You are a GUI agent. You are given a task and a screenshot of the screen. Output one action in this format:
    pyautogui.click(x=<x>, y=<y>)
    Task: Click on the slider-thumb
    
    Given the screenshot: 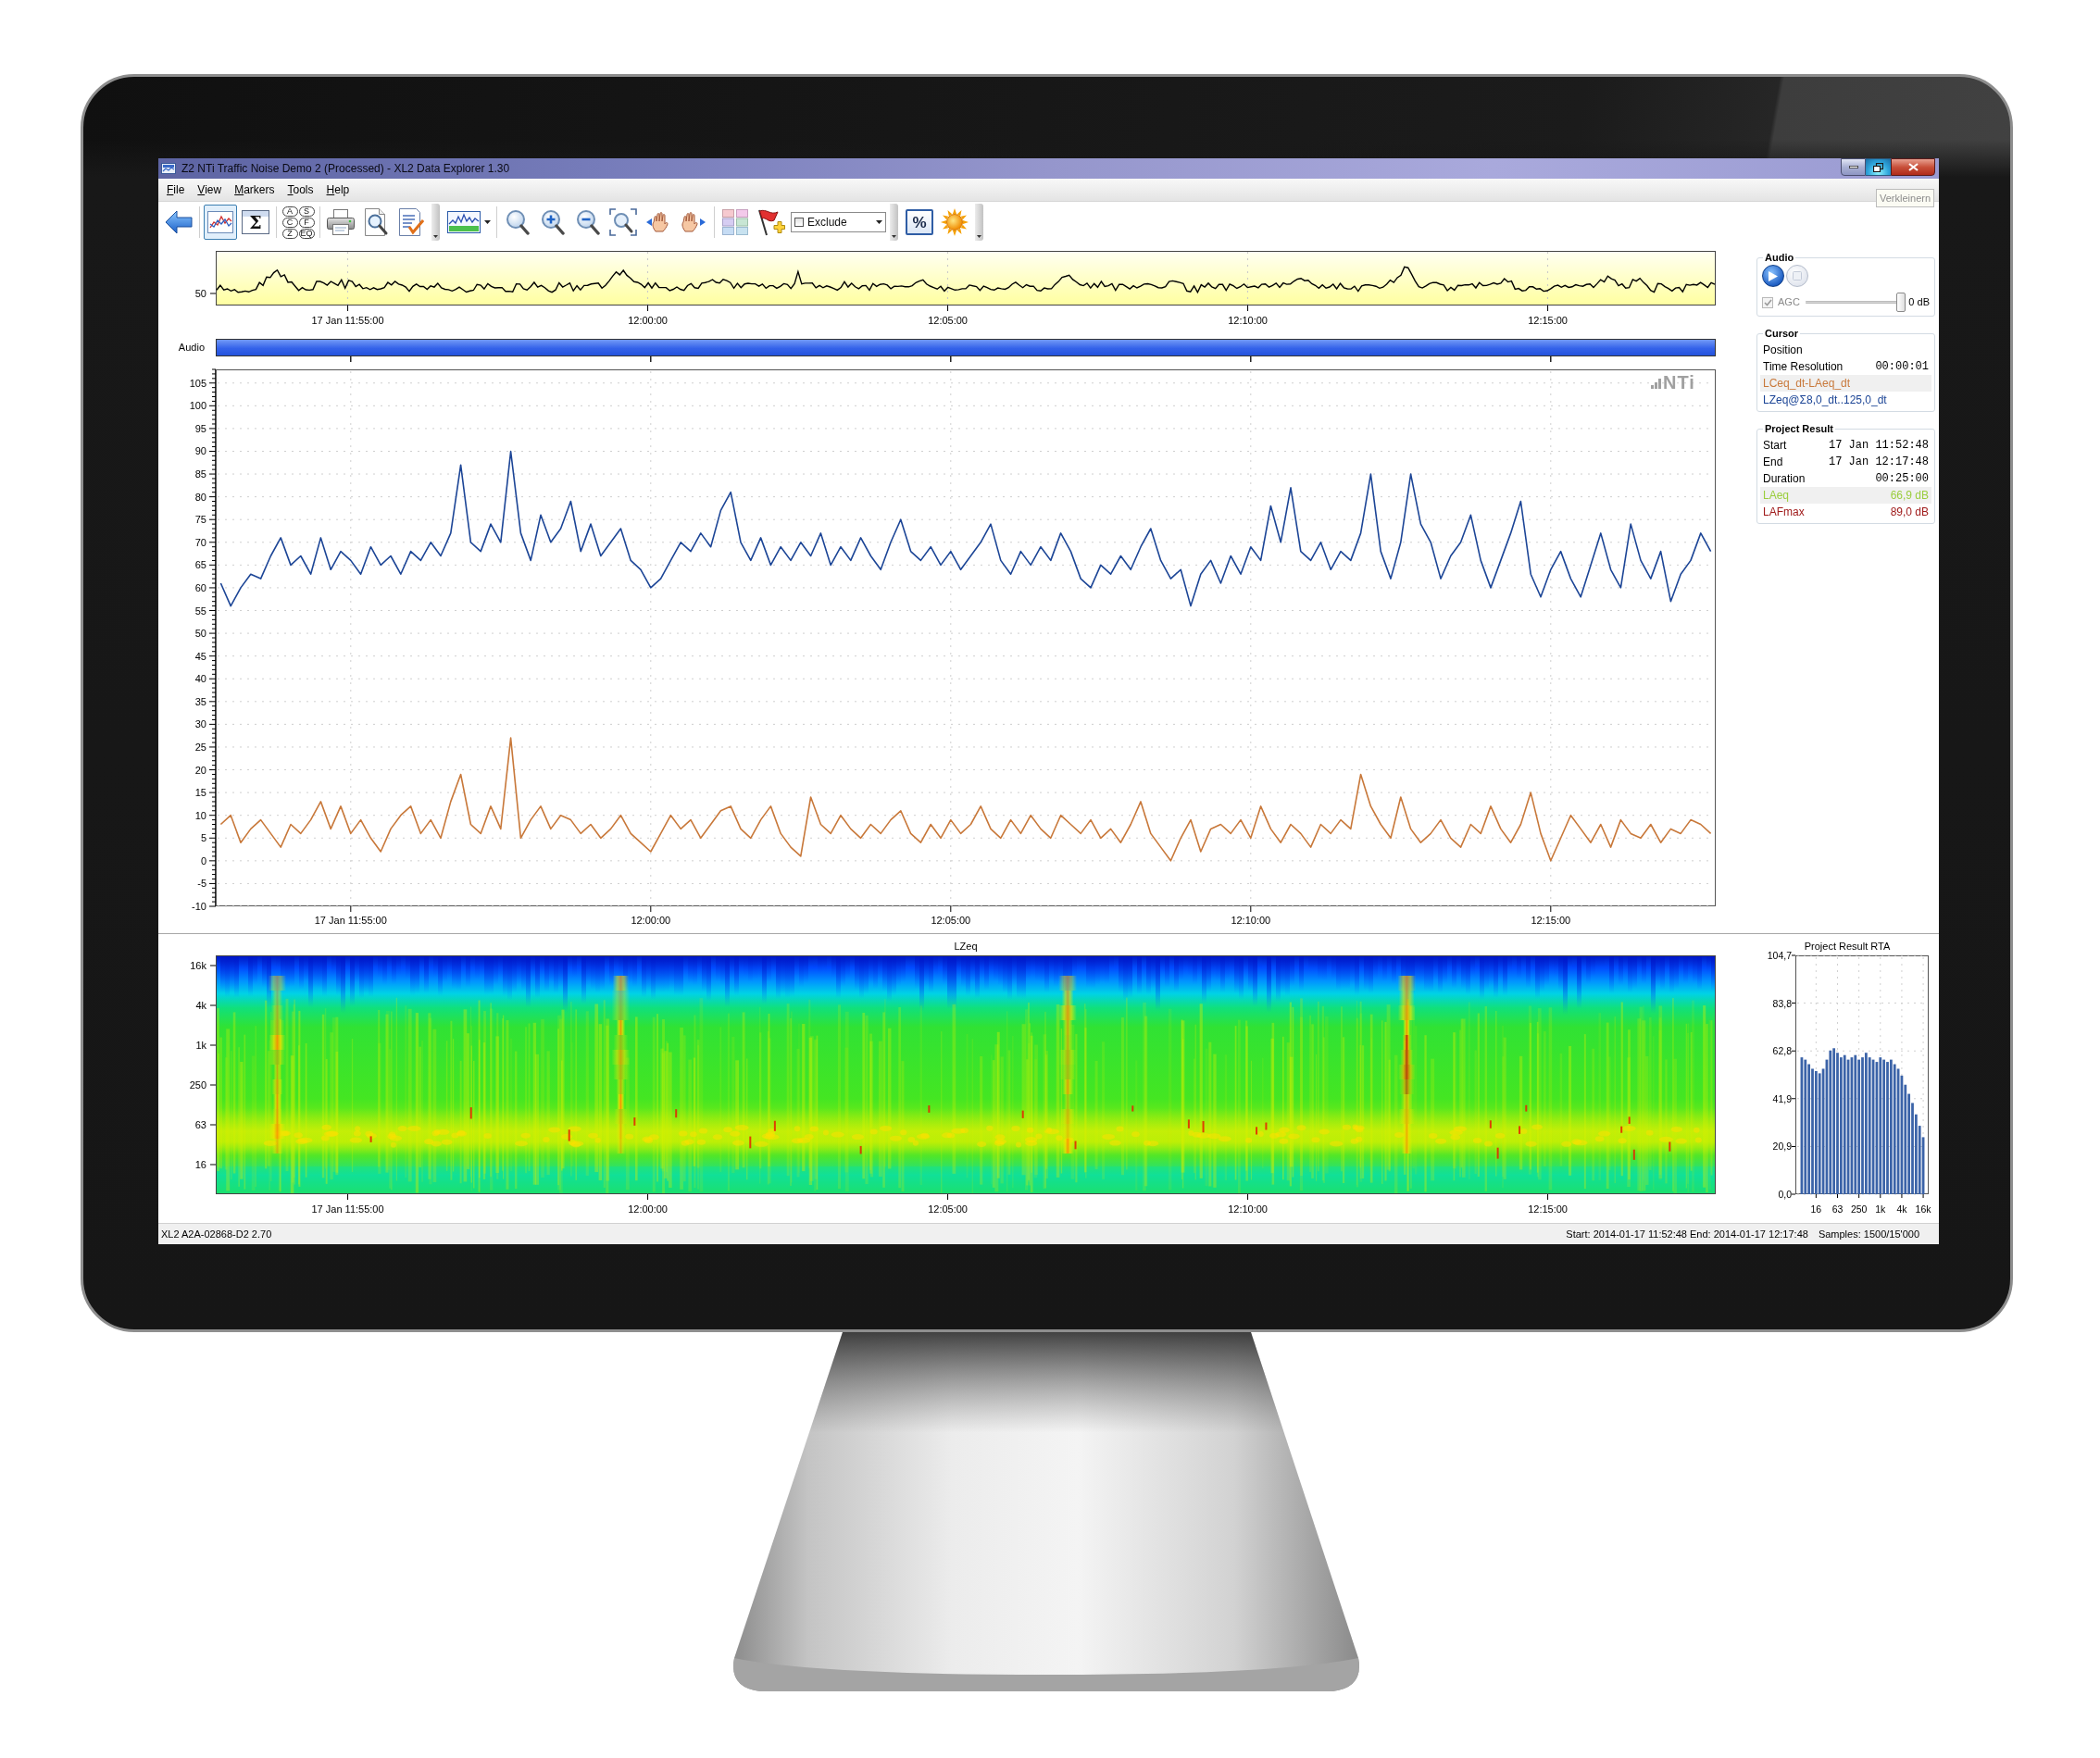 What is the action you would take?
    pyautogui.click(x=1900, y=302)
    